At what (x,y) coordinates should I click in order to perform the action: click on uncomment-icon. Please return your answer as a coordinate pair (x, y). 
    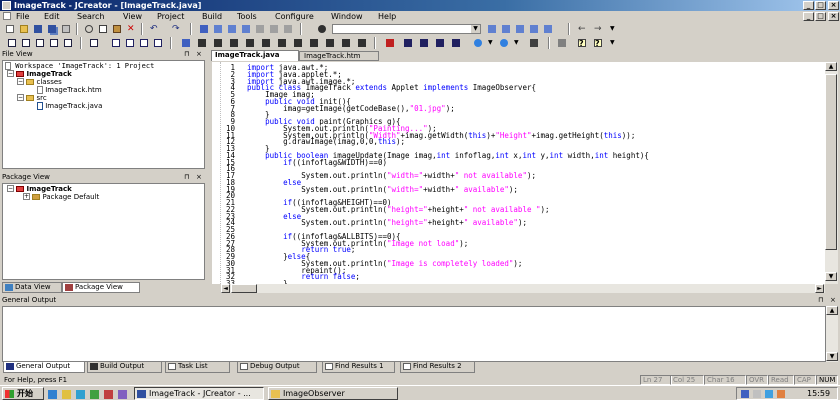
    Looking at the image, I should click on (218, 43).